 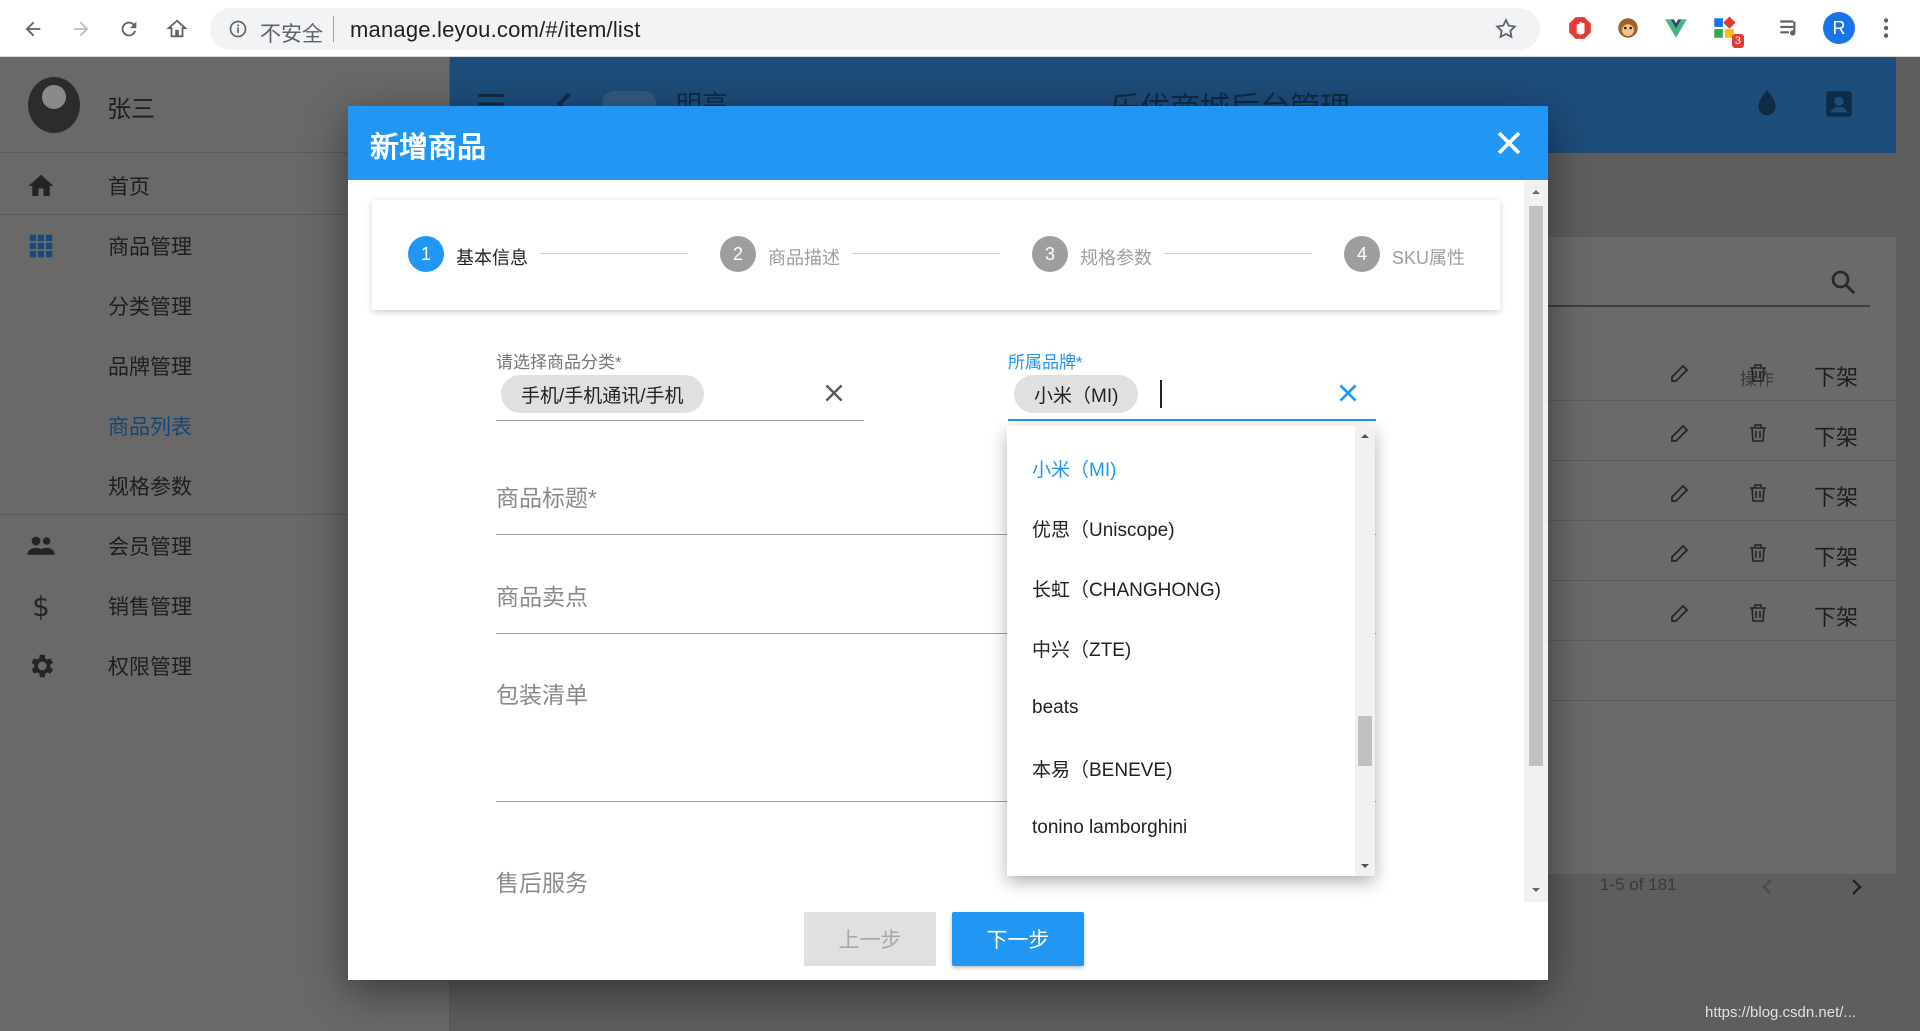 What do you see at coordinates (1628, 28) in the screenshot?
I see `monkey-extension-icon` at bounding box center [1628, 28].